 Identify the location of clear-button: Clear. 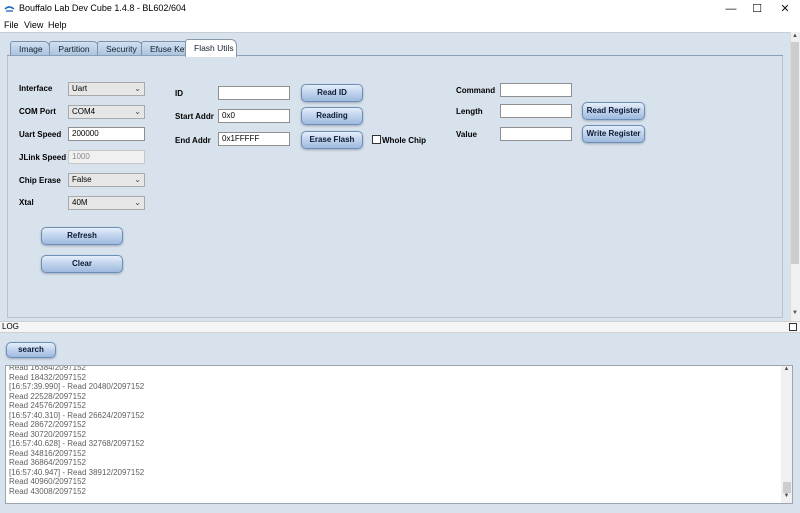
(82, 264).